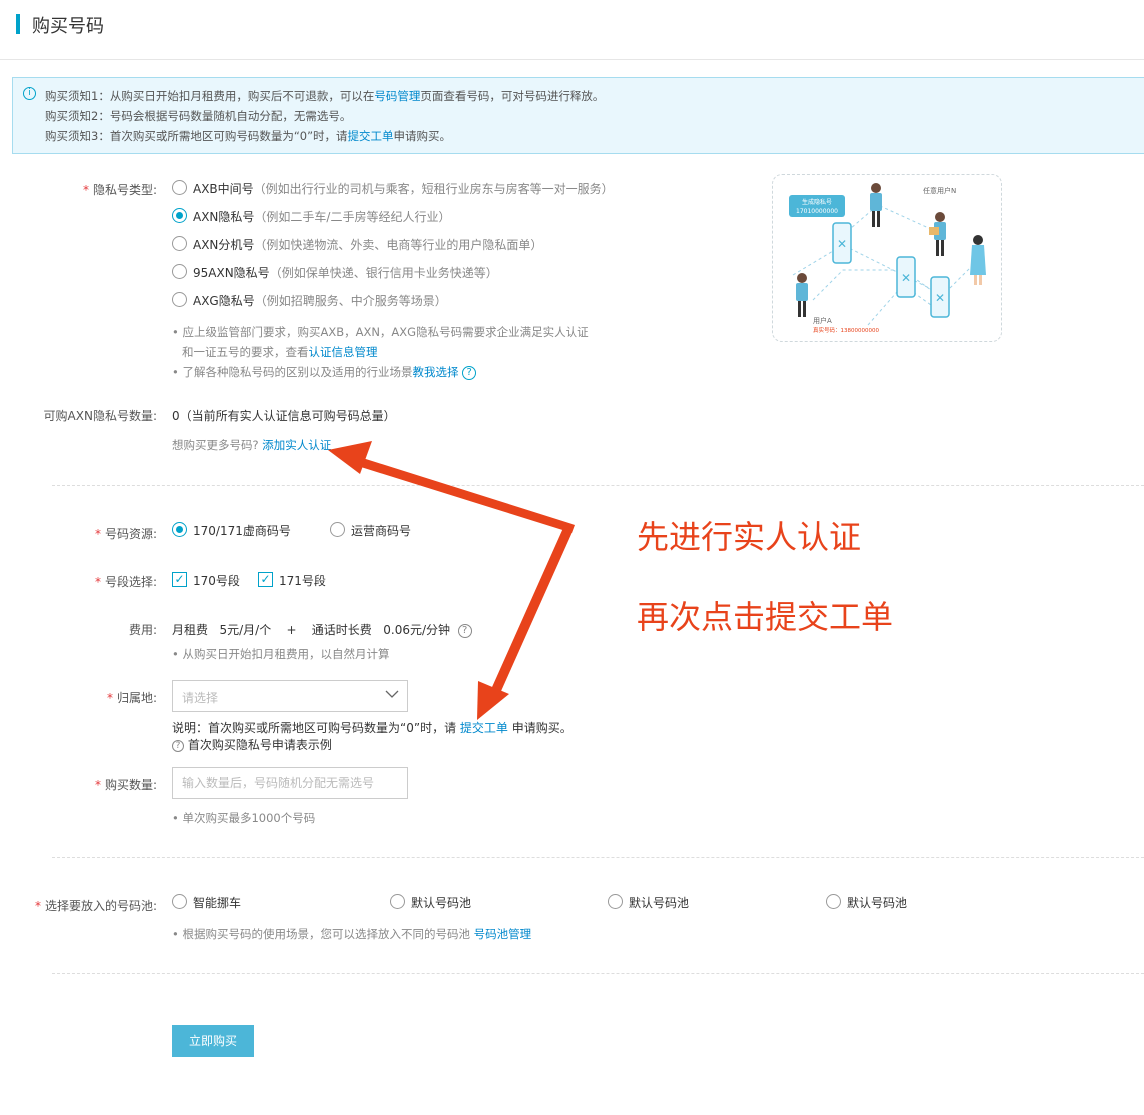  What do you see at coordinates (451, 580) in the screenshot?
I see `annotation-arrows` at bounding box center [451, 580].